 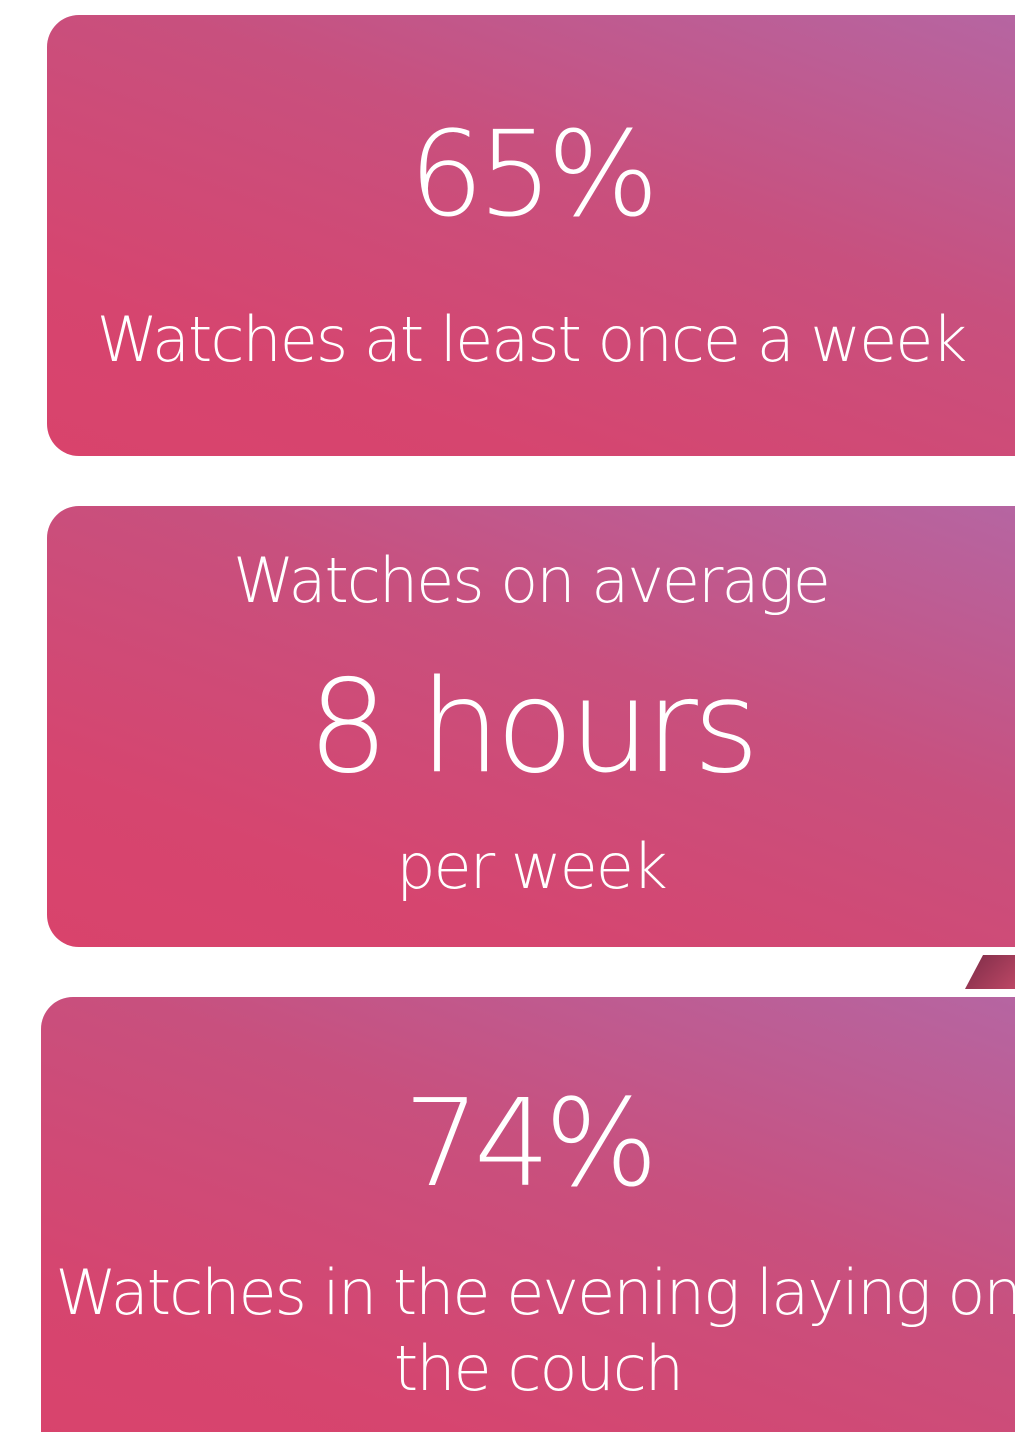 I want to click on stat-caption: Watches at least once a week, so click(x=532, y=339).